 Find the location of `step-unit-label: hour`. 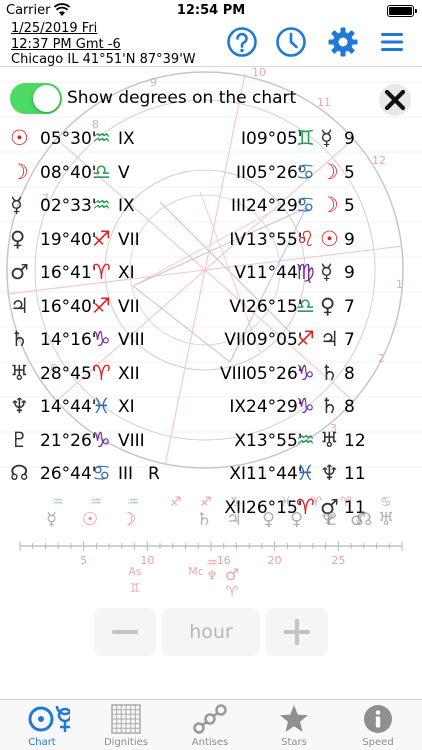

step-unit-label: hour is located at coordinates (211, 632).